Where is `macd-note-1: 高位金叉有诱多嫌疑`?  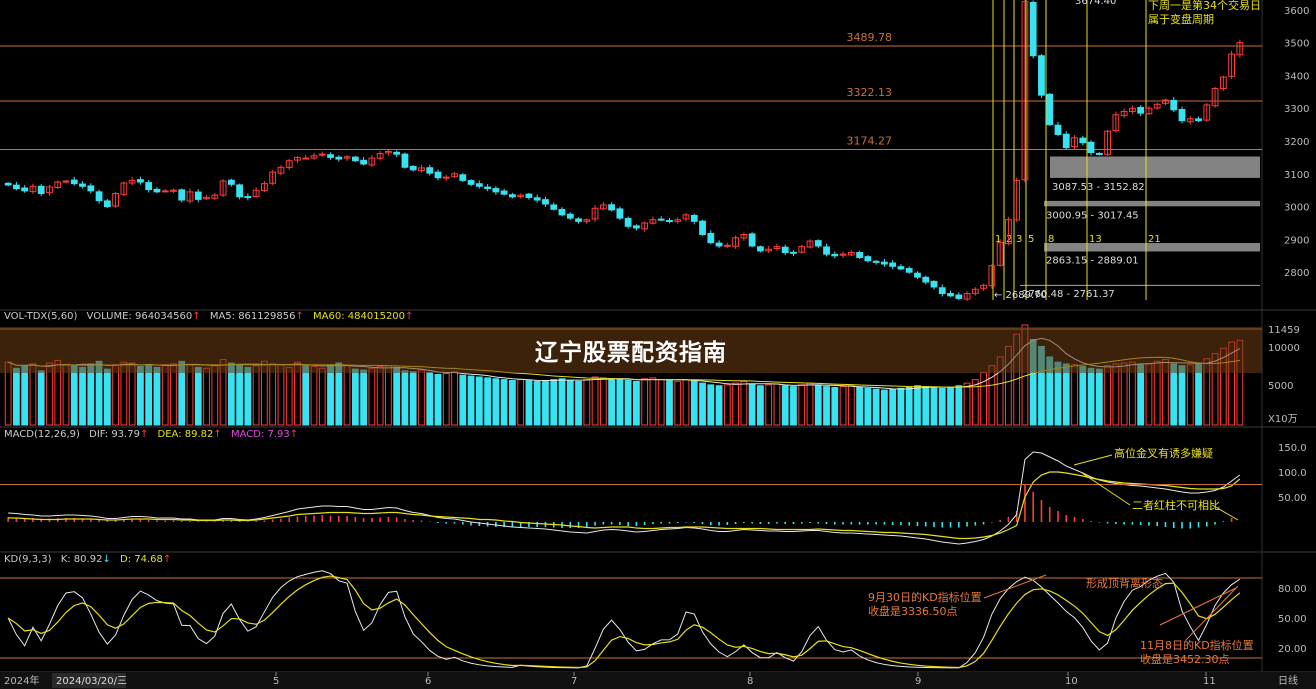
macd-note-1: 高位金叉有诱多嫌疑 is located at coordinates (1163, 453).